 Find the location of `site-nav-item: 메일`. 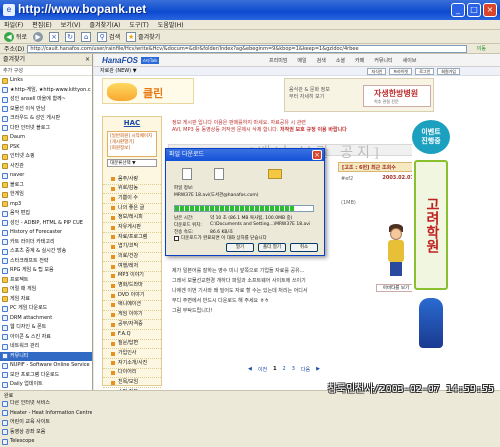

site-nav-item: 메일 is located at coordinates (301, 60).